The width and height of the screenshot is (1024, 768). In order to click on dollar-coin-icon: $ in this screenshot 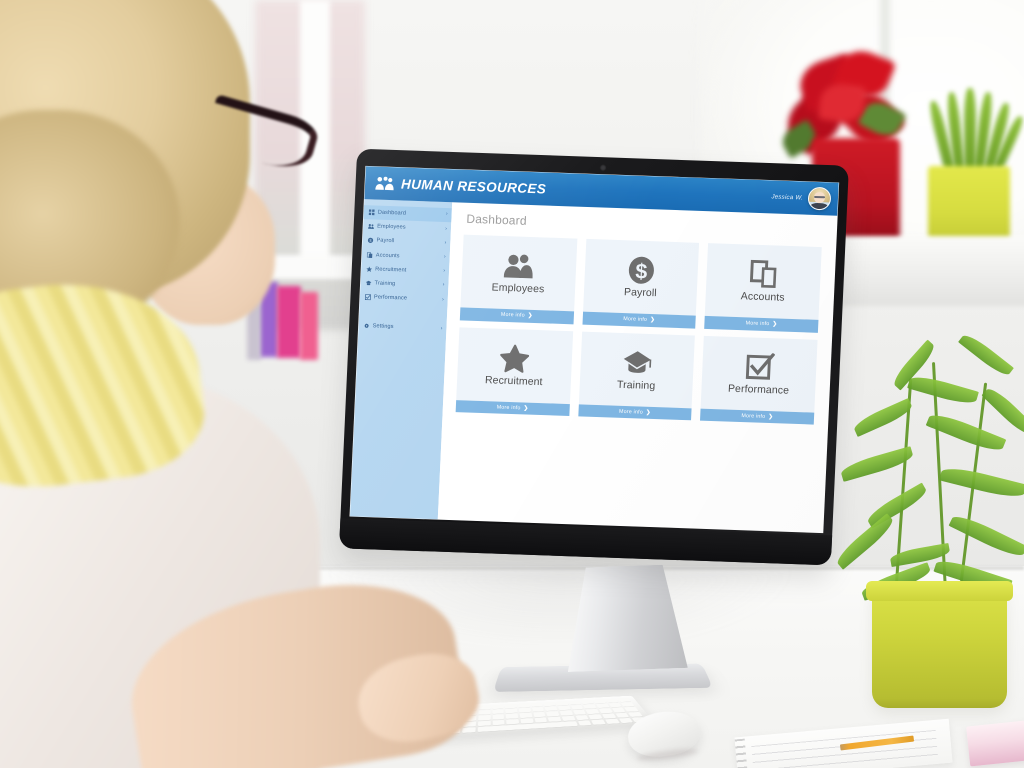, I will do `click(641, 270)`.